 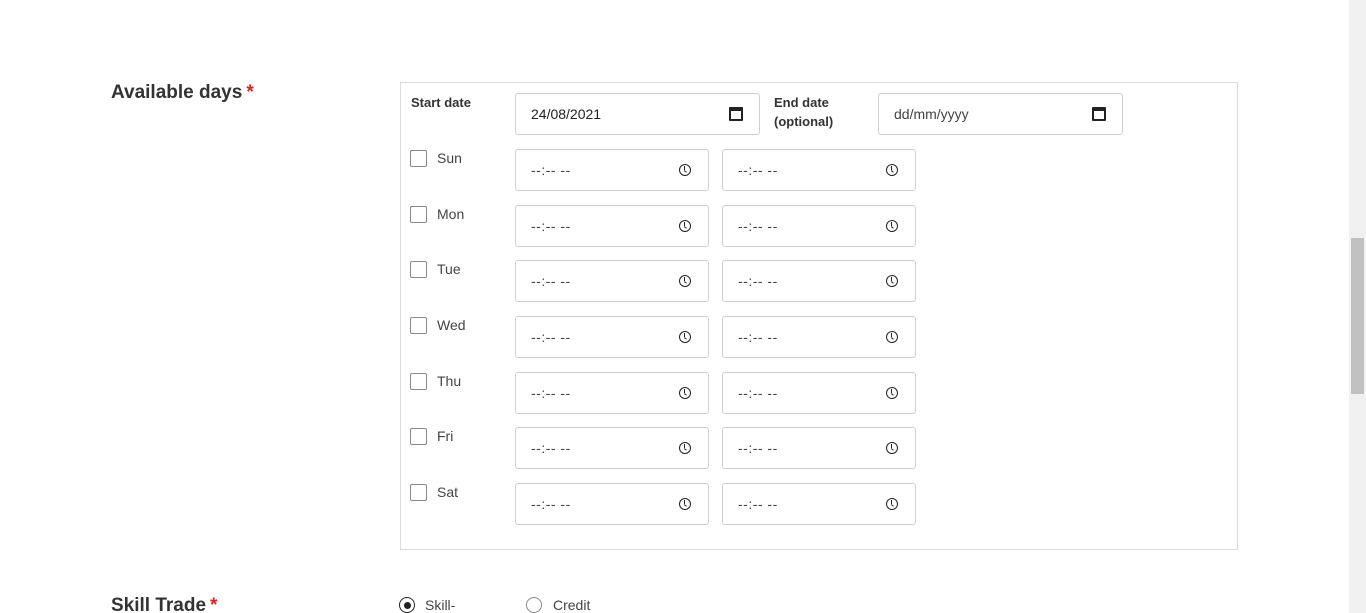 What do you see at coordinates (449, 269) in the screenshot?
I see `tue-label: Tue` at bounding box center [449, 269].